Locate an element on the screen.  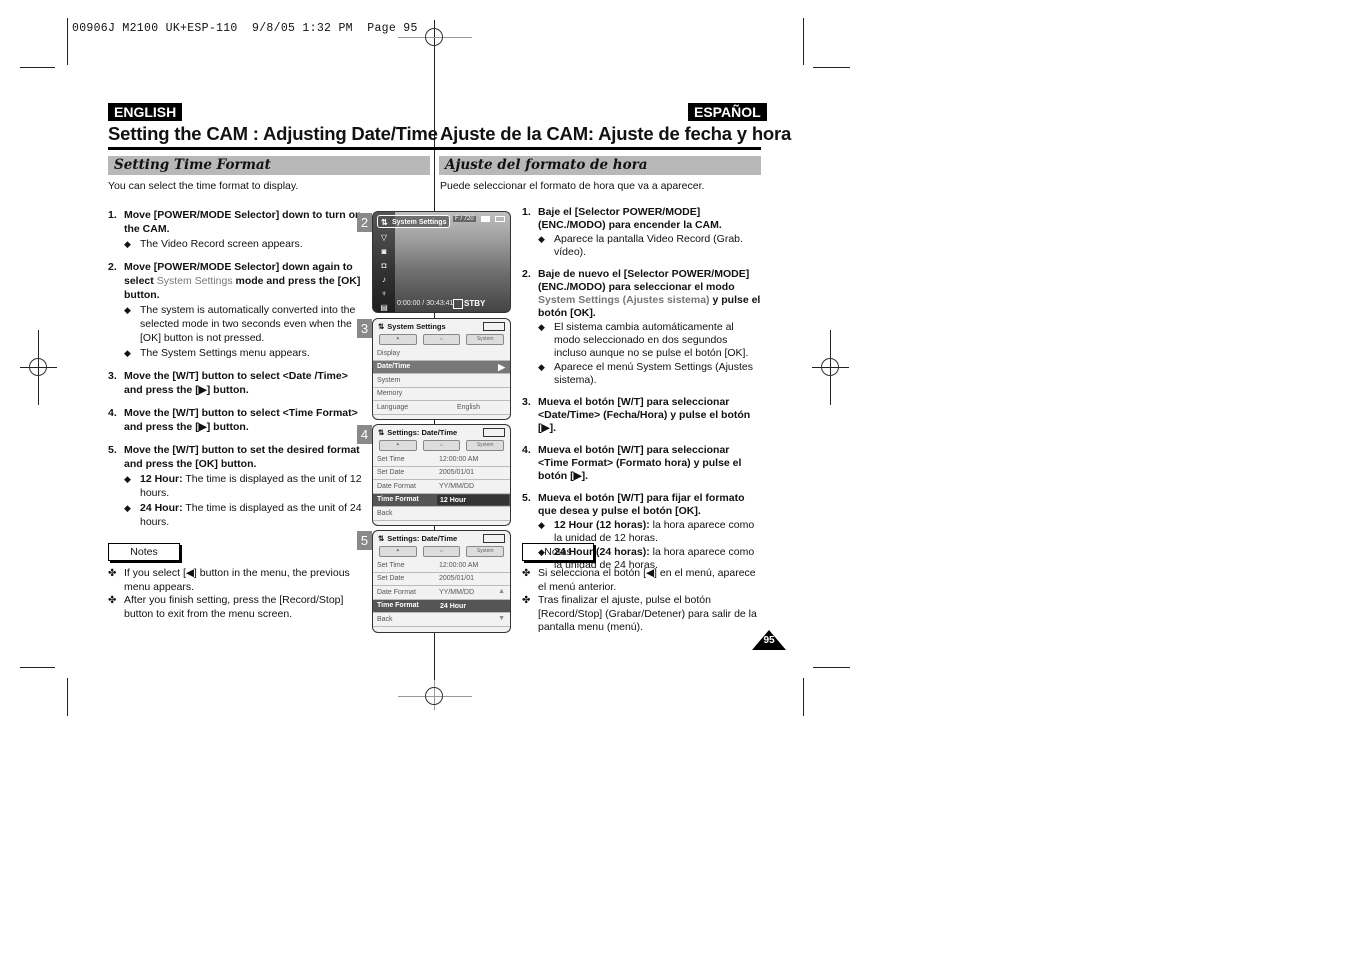
counter: F / 720 is located at coordinates (464, 219).